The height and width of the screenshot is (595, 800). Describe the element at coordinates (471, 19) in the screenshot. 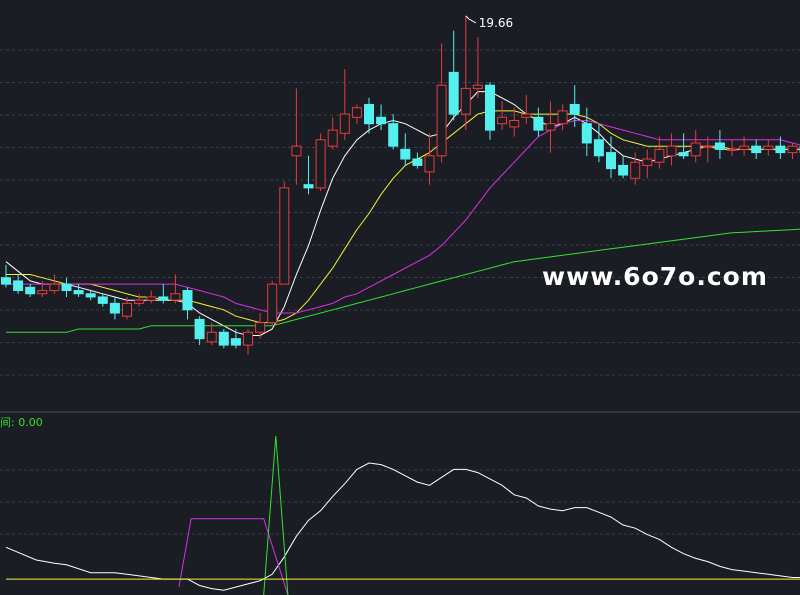

I see `high-flag-icon` at that location.